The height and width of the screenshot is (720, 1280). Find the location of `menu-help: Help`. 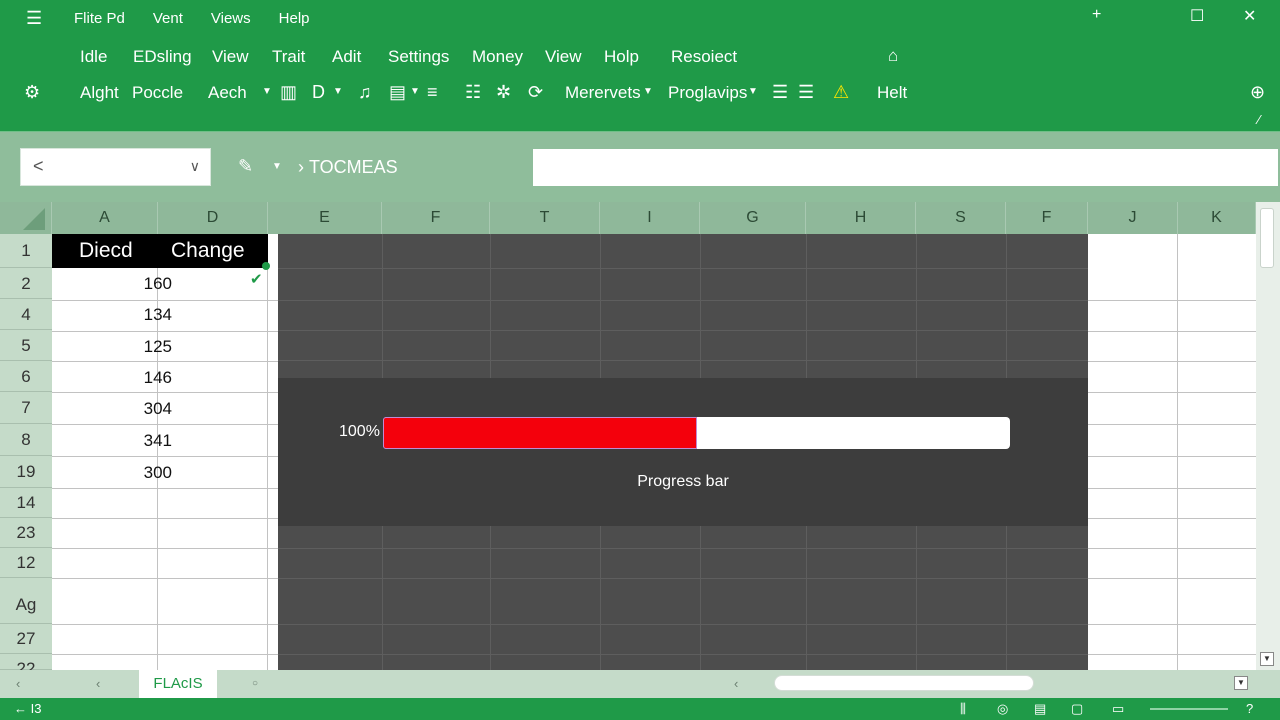

menu-help: Help is located at coordinates (294, 18).